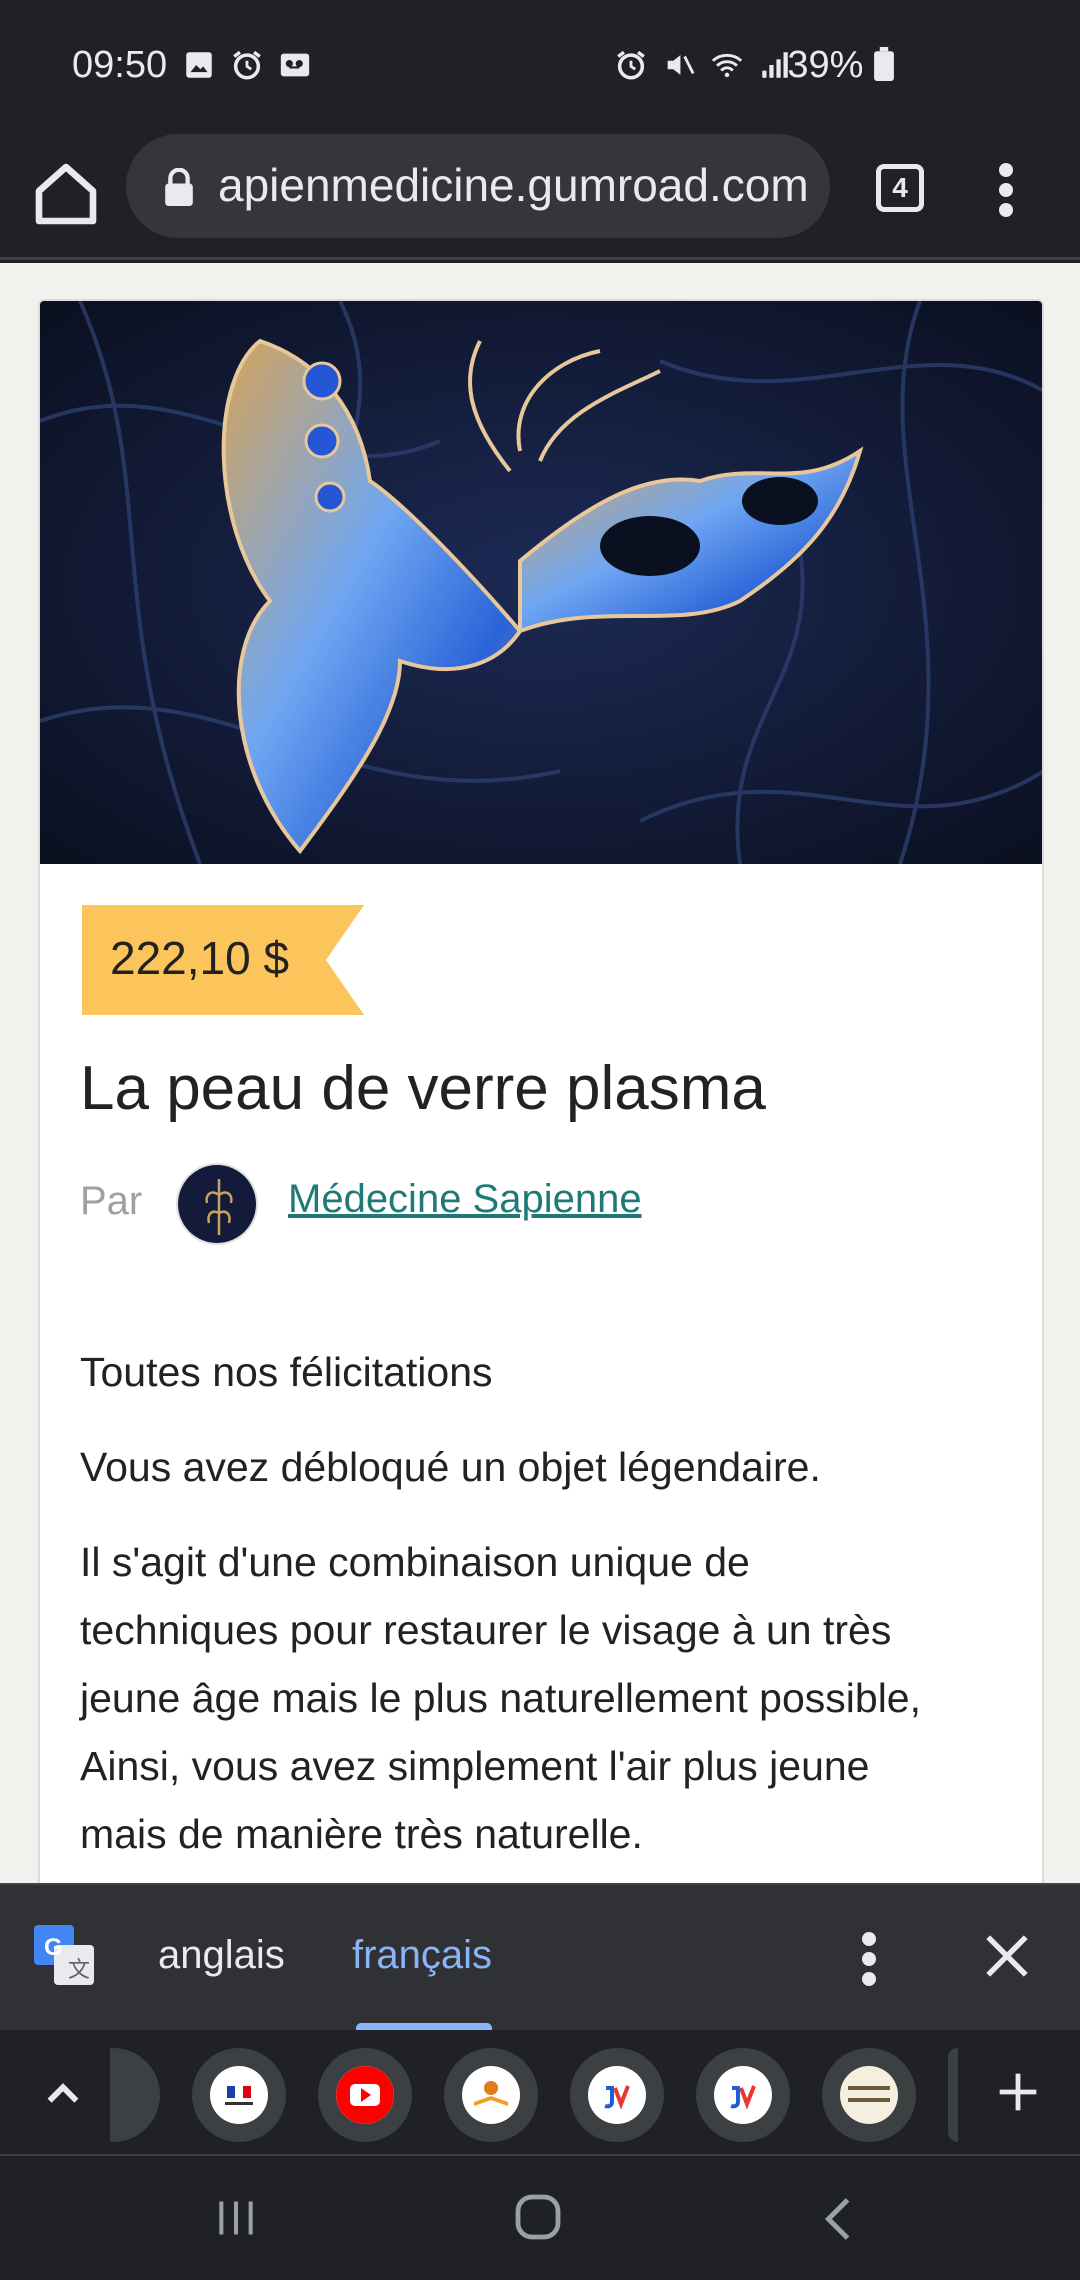 The width and height of the screenshot is (1080, 2280). I want to click on home-nav-icon, so click(538, 2217).